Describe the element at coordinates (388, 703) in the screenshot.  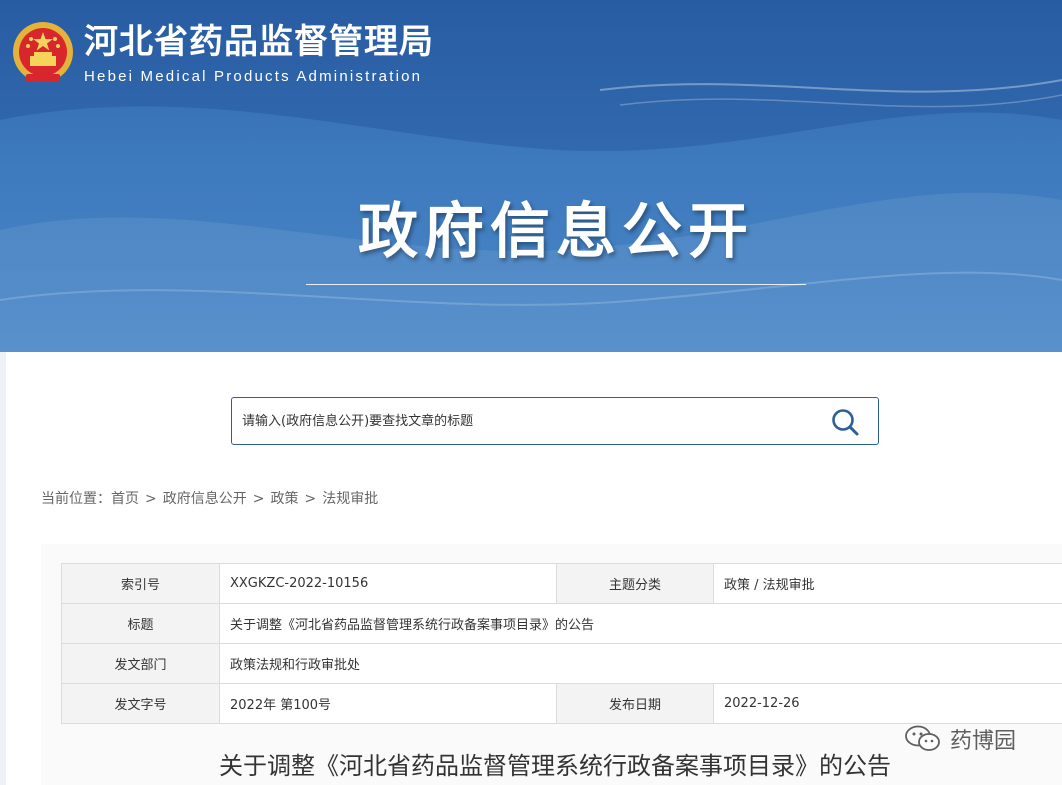
I see `docno-value: 2022年 第100号` at that location.